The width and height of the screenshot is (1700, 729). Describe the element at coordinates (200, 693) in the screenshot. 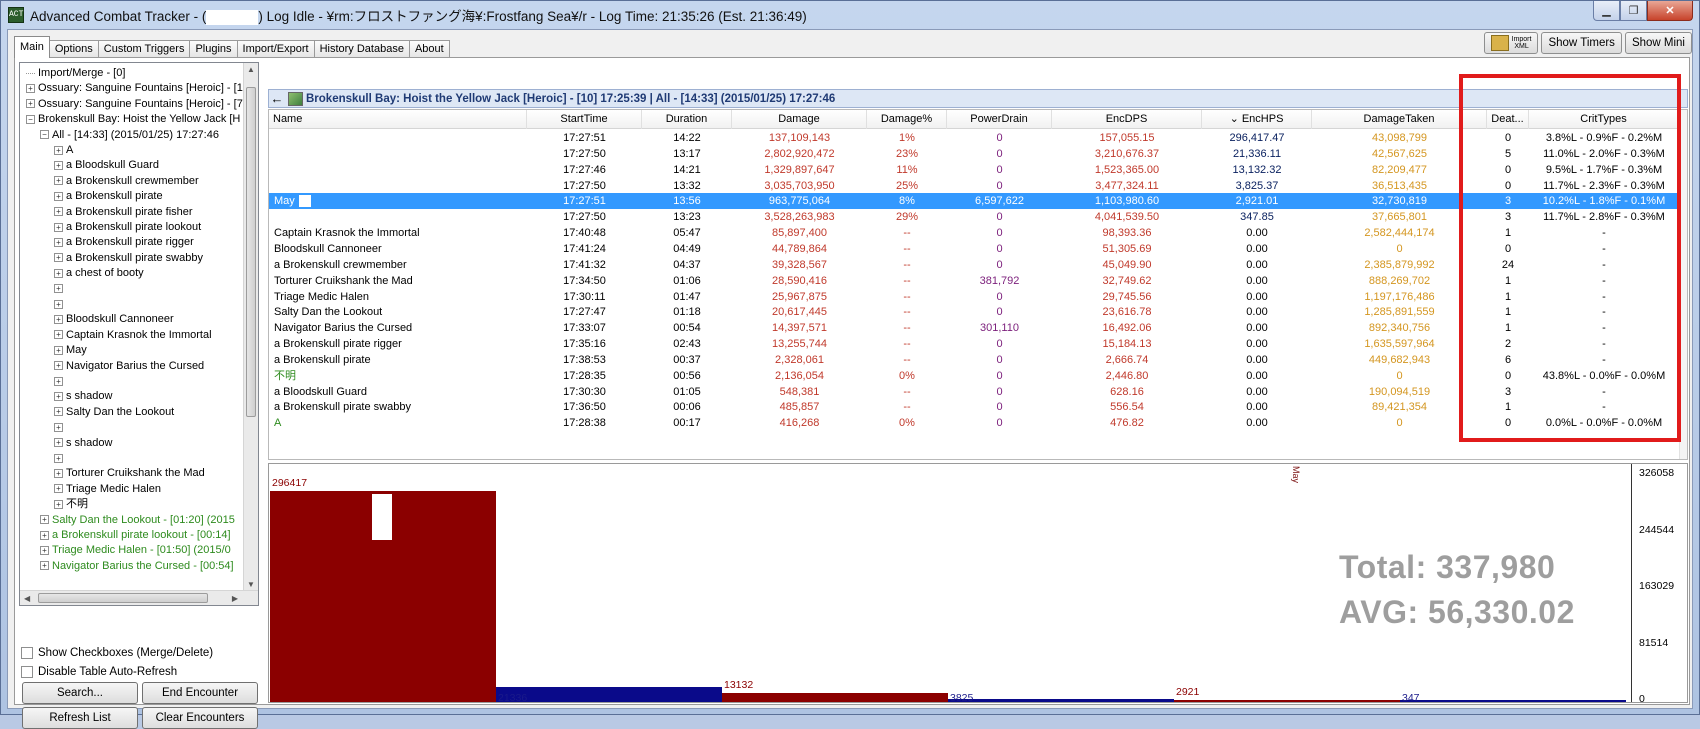

I see `end-encounter-button: End Encounter` at that location.